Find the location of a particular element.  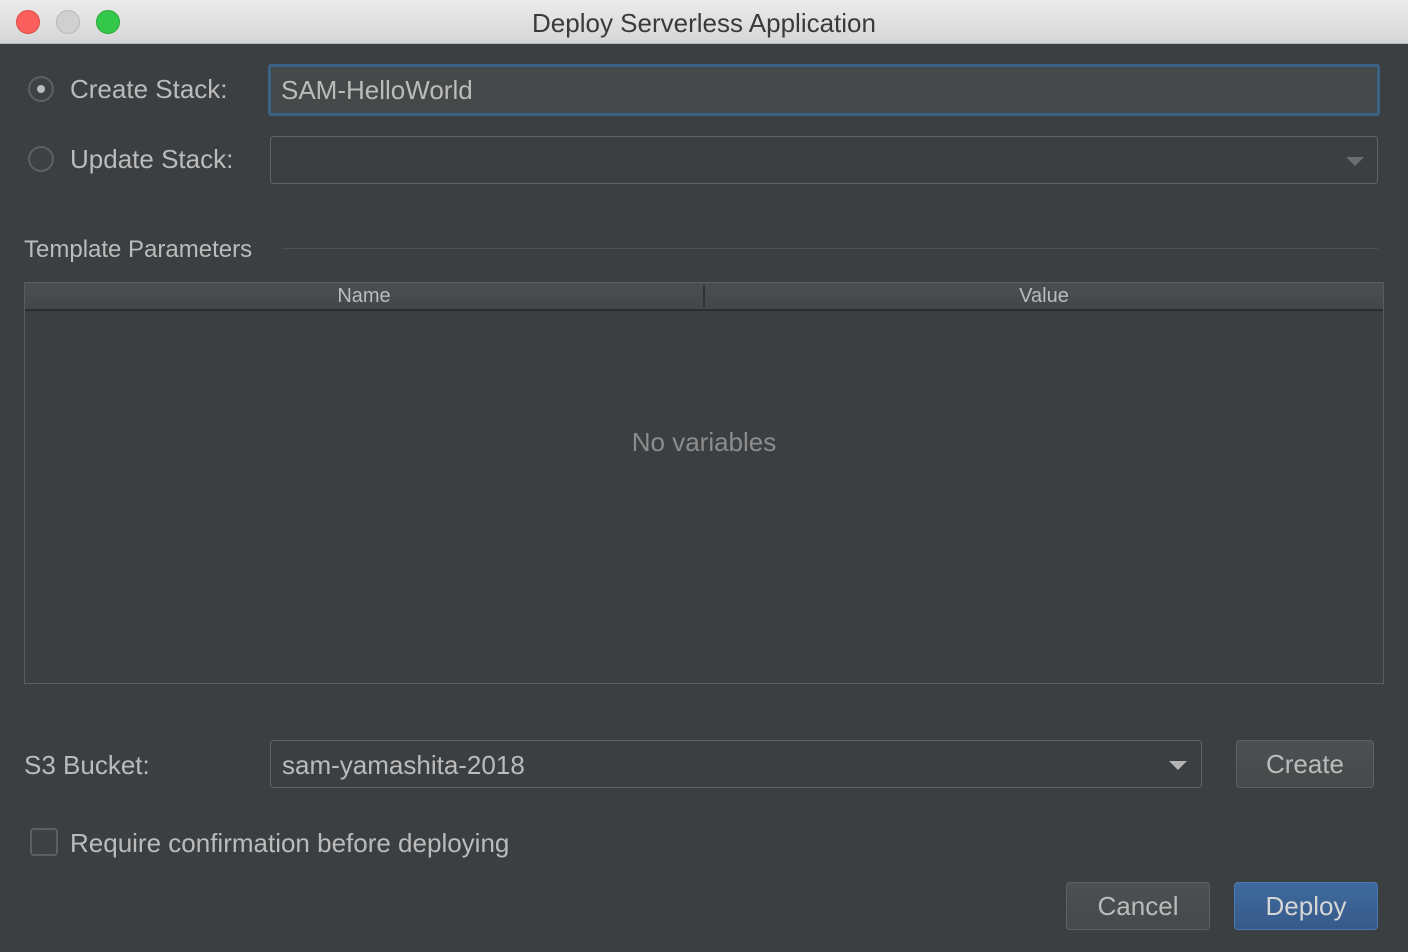

table-header: Name Value is located at coordinates (704, 297).